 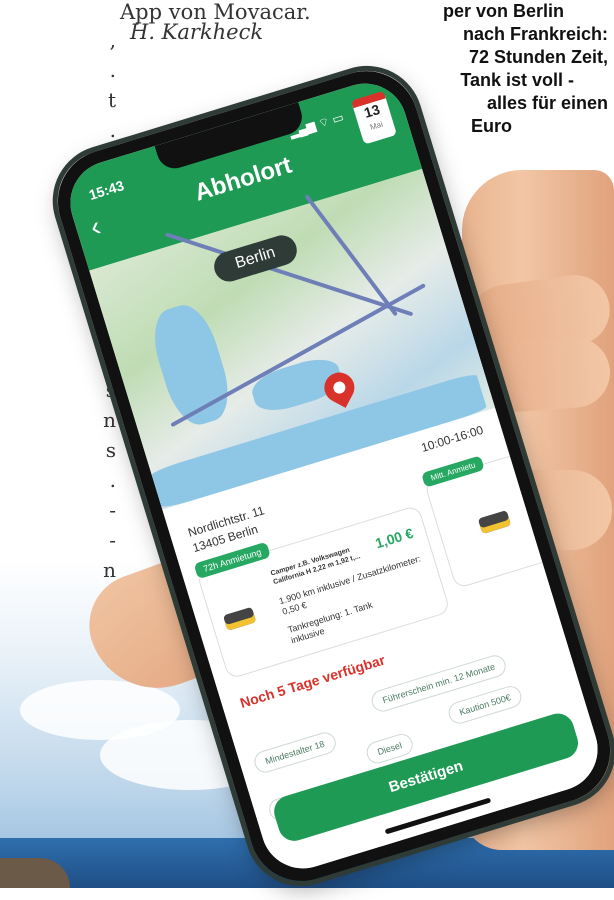 I want to click on chip-deposit: Kaution 500€, so click(x=485, y=705).